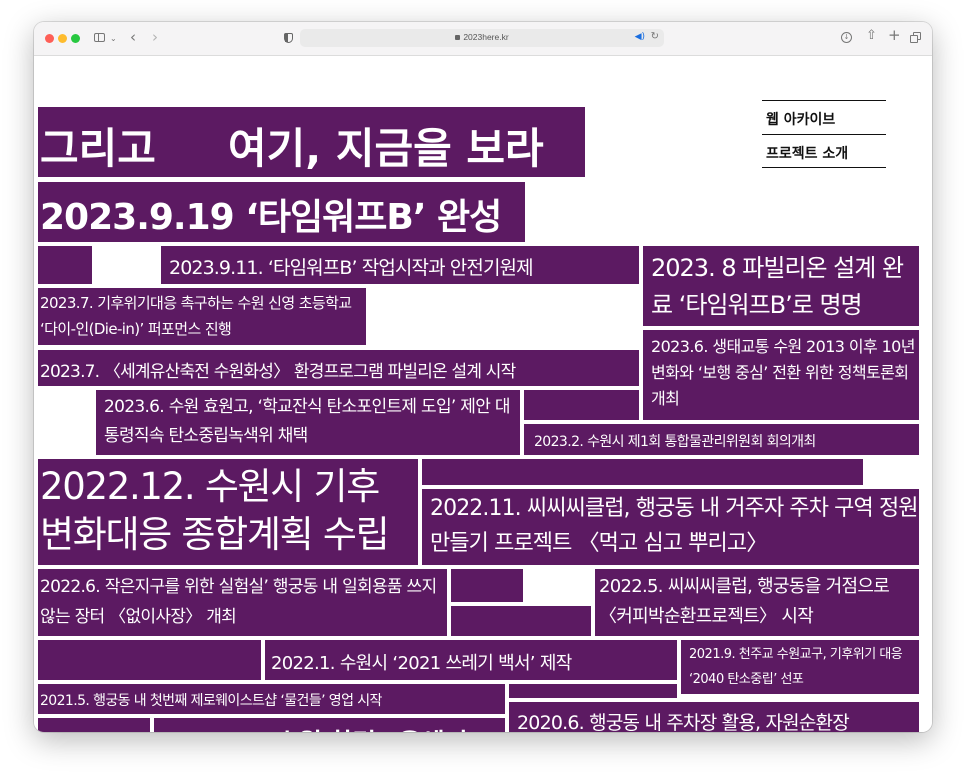 This screenshot has width=966, height=777. Describe the element at coordinates (99, 37) in the screenshot. I see `sidebar-icon` at that location.